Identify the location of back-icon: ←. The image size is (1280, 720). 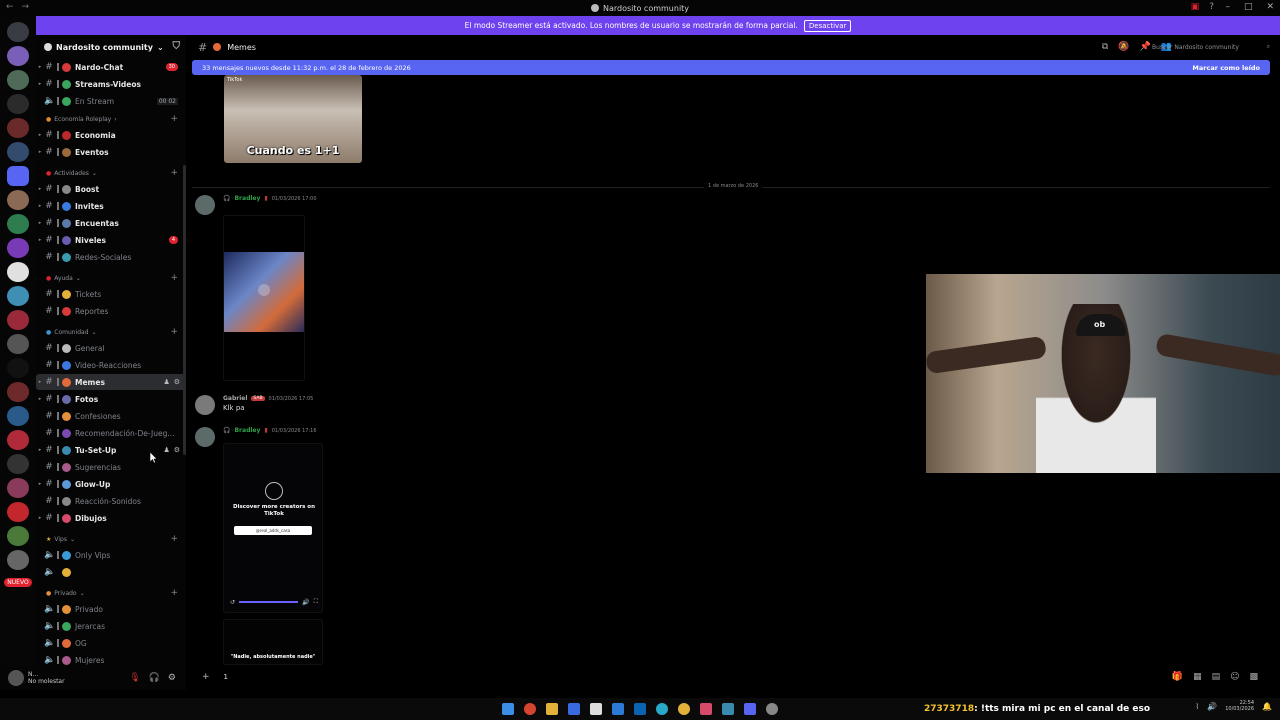
(10, 7).